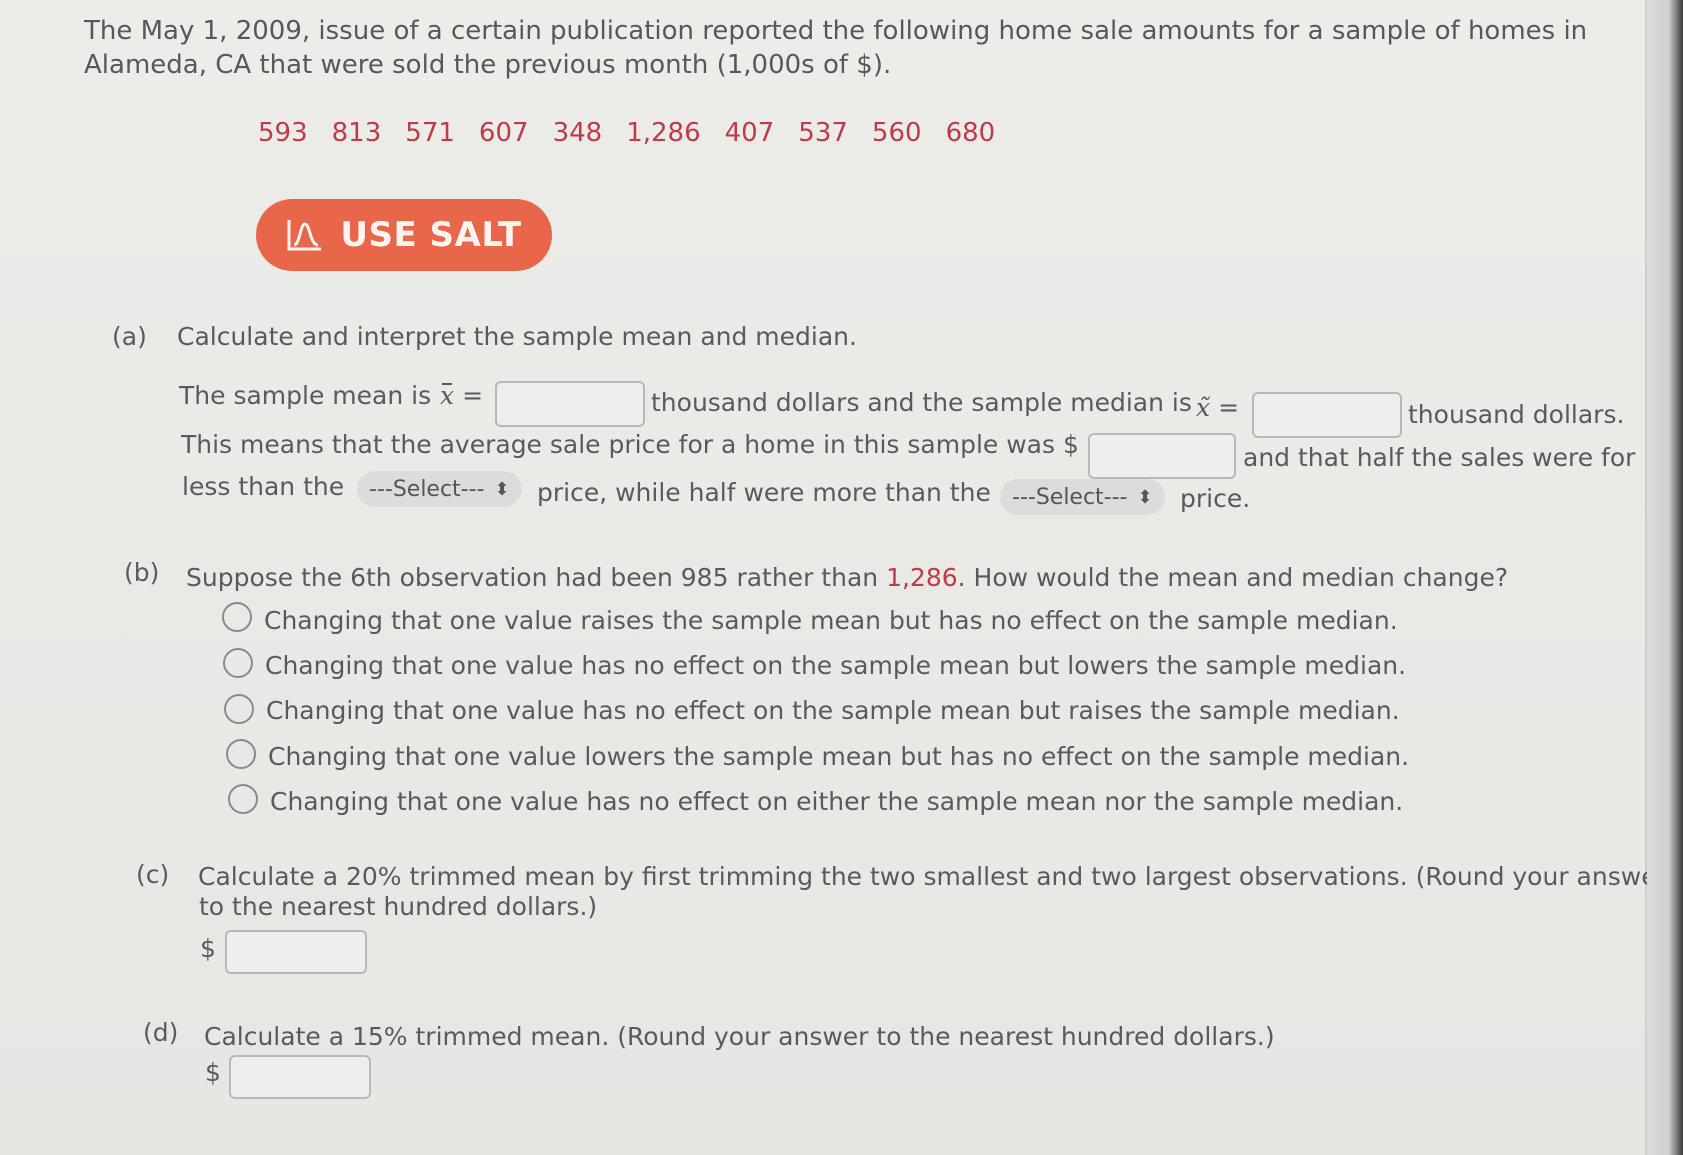 Image resolution: width=1683 pixels, height=1155 pixels. I want to click on data-value: 537, so click(823, 133).